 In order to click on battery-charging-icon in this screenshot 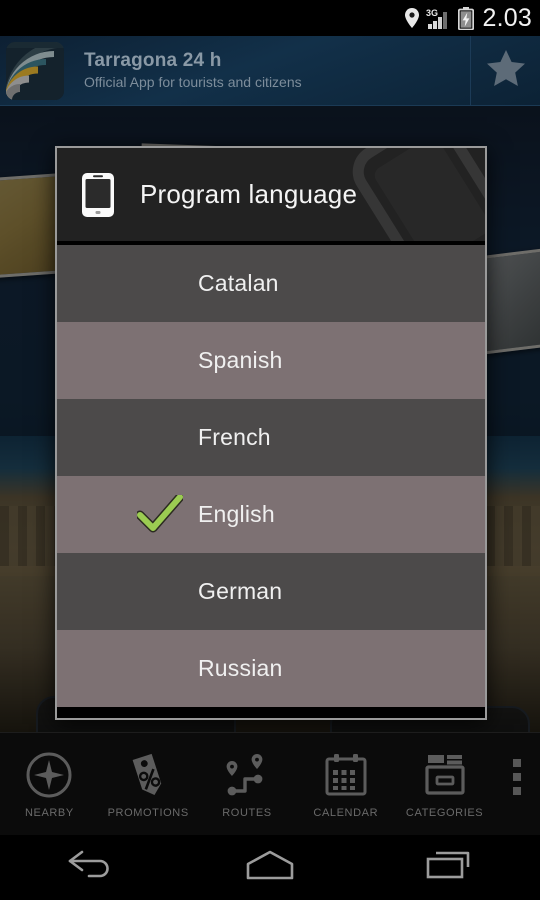, I will do `click(465, 18)`.